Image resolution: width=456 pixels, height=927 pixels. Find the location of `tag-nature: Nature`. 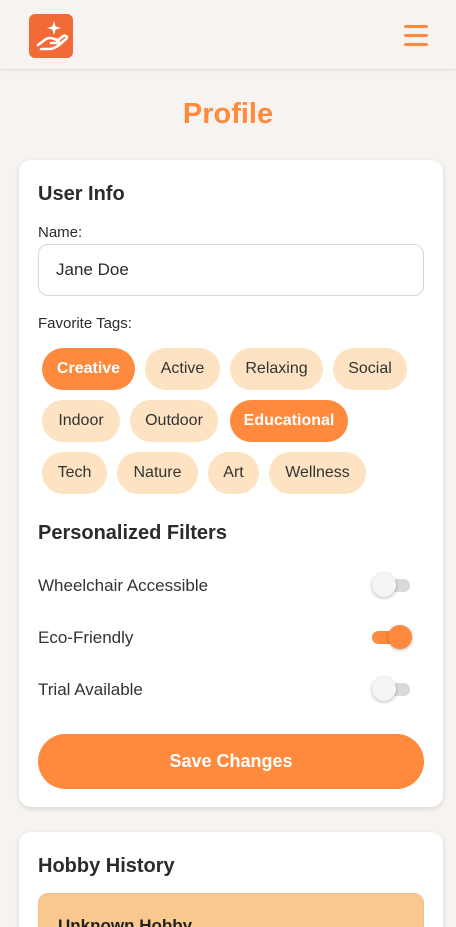

tag-nature: Nature is located at coordinates (157, 473).